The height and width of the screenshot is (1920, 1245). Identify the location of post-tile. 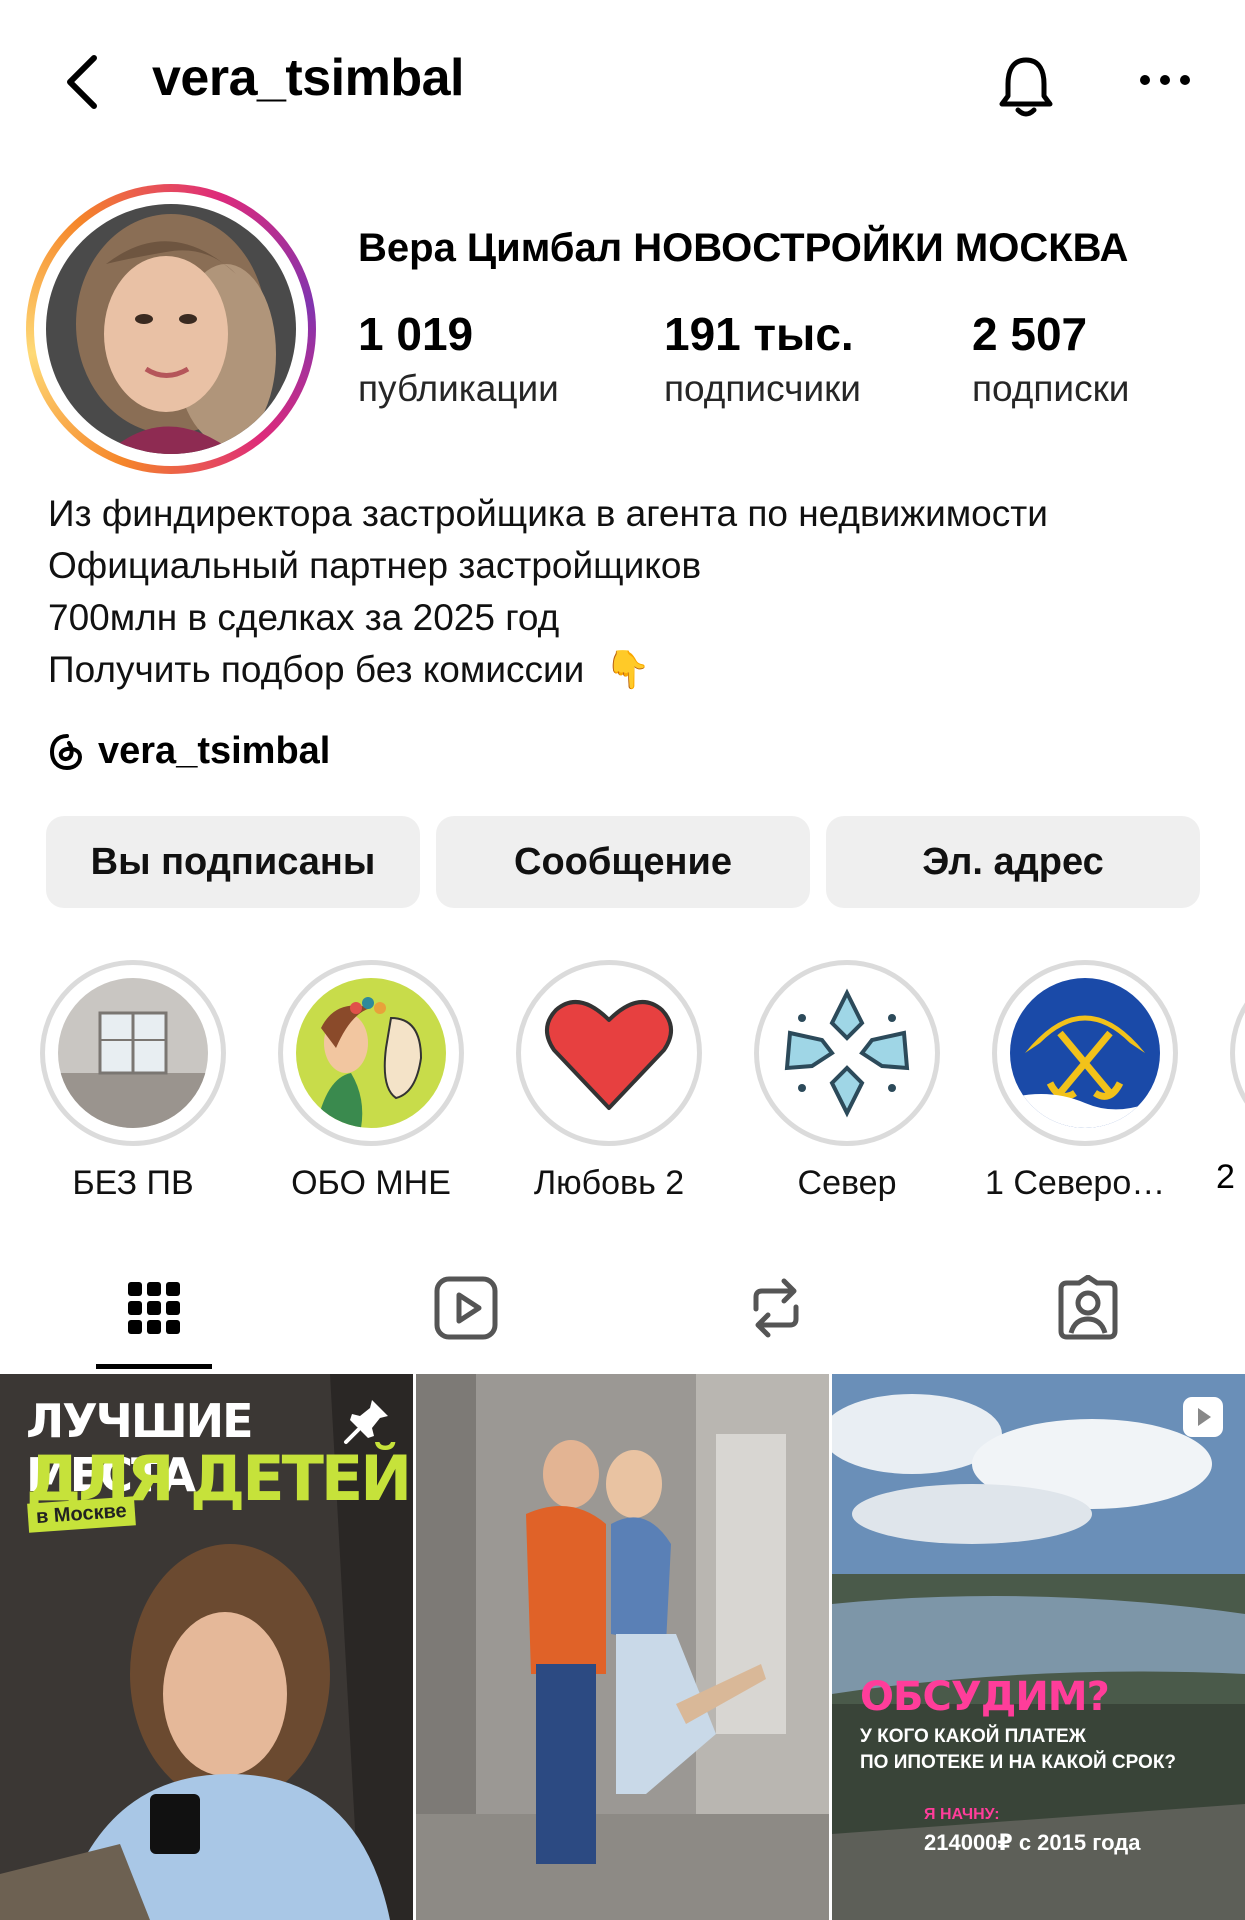
(622, 1647).